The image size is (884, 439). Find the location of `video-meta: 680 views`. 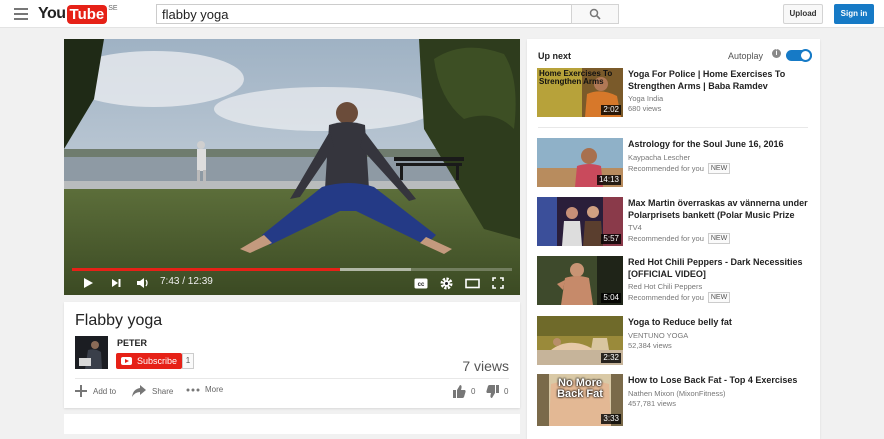

video-meta: 680 views is located at coordinates (644, 108).